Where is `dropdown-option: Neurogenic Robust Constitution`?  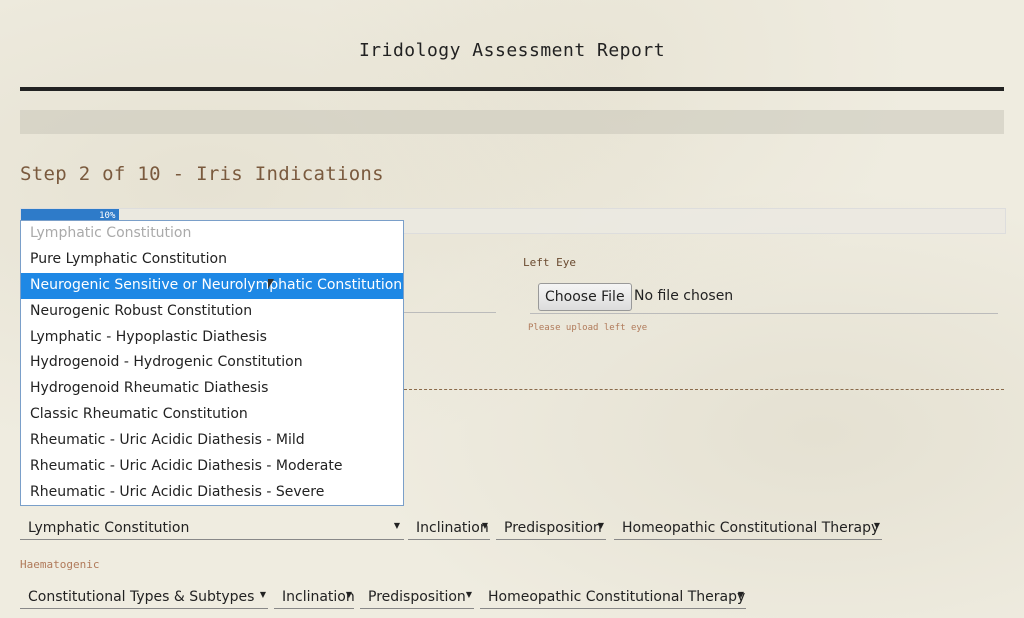 dropdown-option: Neurogenic Robust Constitution is located at coordinates (212, 312).